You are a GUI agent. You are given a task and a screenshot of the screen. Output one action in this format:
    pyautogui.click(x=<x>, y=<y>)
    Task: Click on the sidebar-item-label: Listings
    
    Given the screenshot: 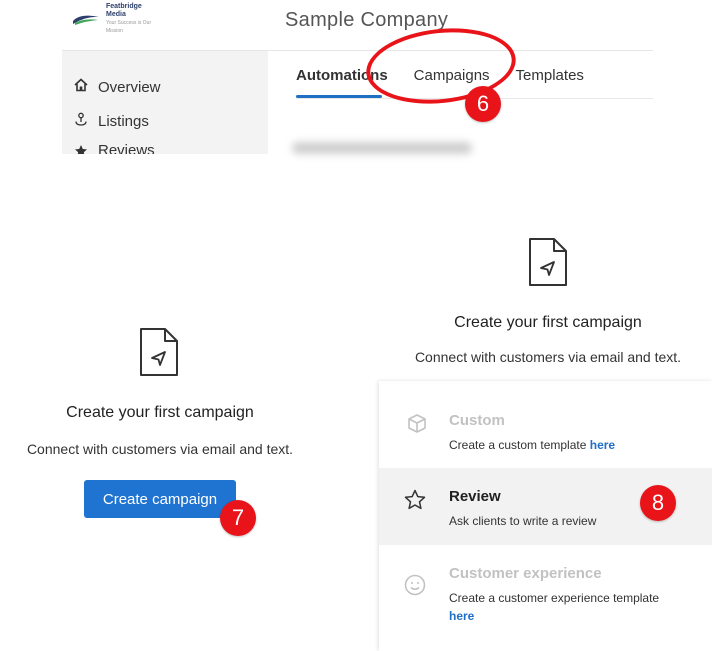 What is the action you would take?
    pyautogui.click(x=123, y=121)
    